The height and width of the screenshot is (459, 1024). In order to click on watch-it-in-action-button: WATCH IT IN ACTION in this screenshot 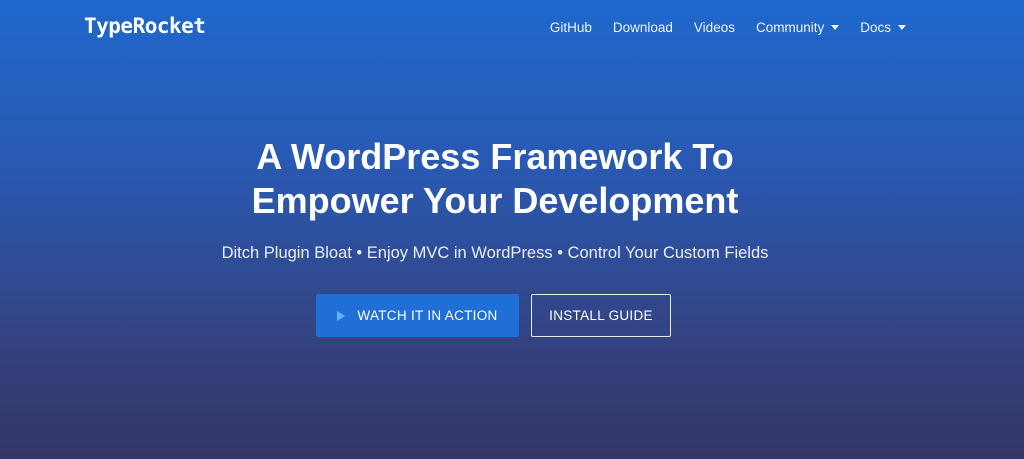, I will do `click(417, 315)`.